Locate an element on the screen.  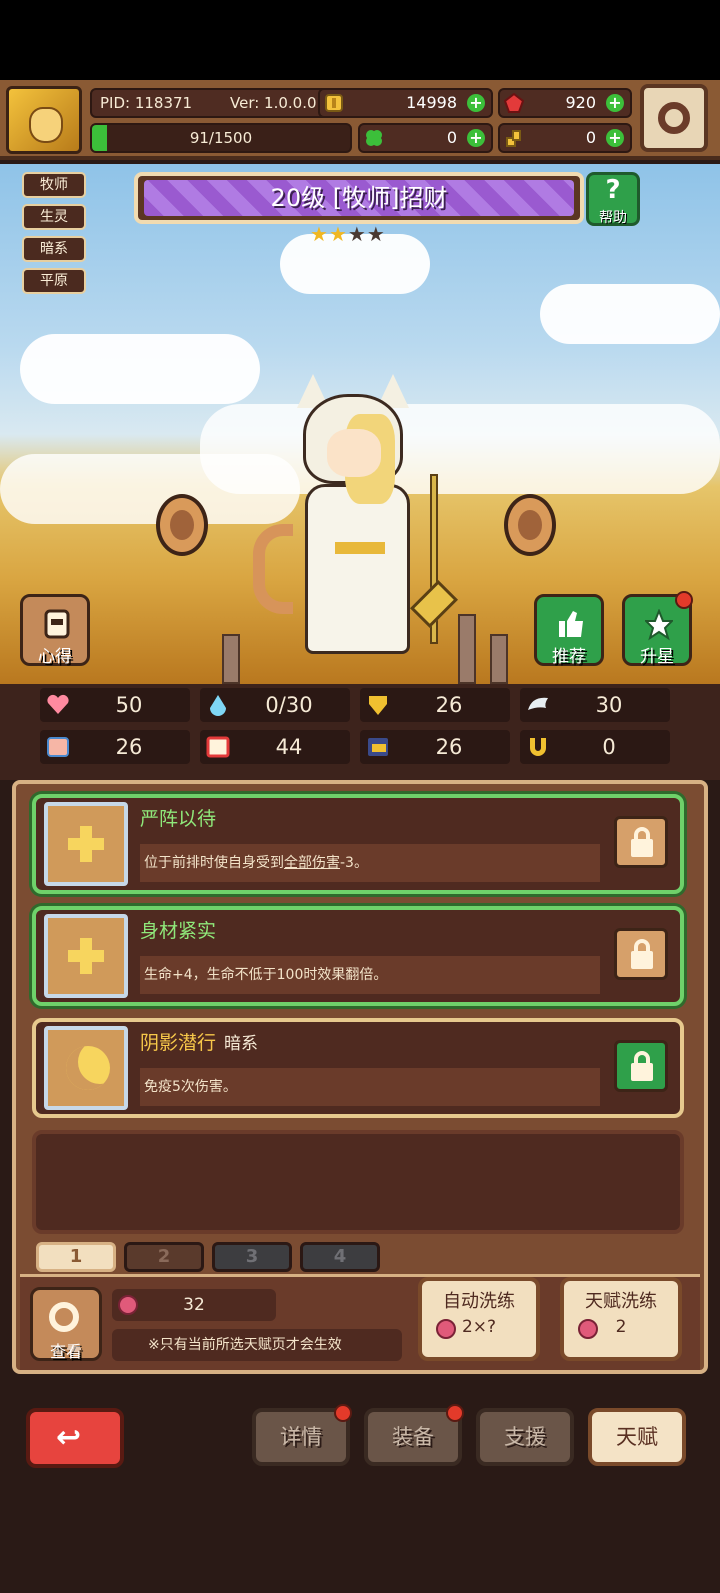
stat-health: 50 is located at coordinates (115, 705).